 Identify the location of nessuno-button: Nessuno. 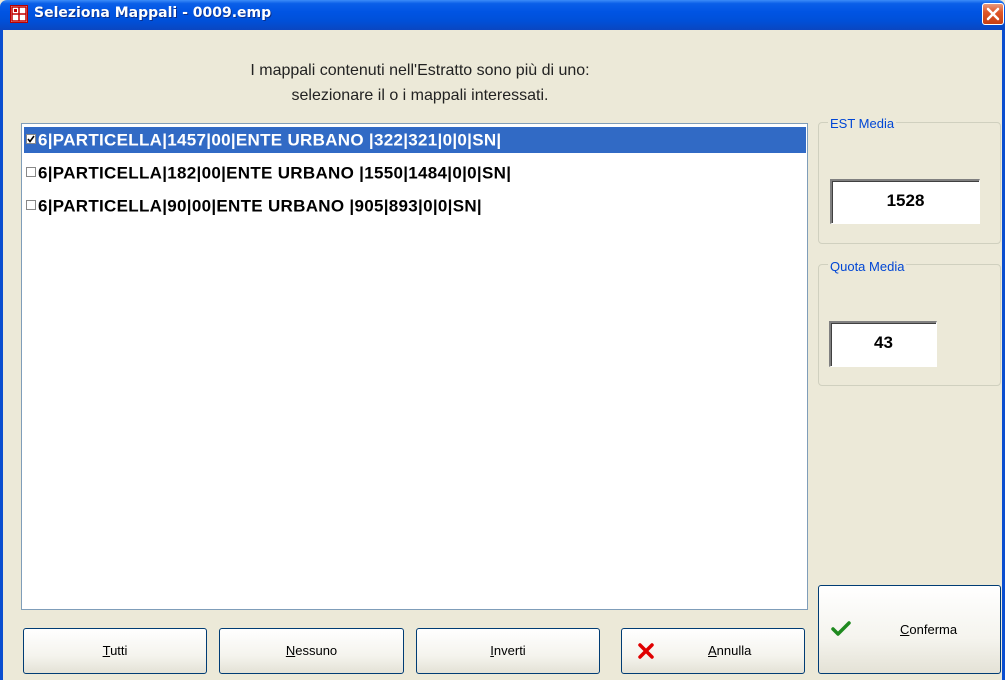
(311, 651).